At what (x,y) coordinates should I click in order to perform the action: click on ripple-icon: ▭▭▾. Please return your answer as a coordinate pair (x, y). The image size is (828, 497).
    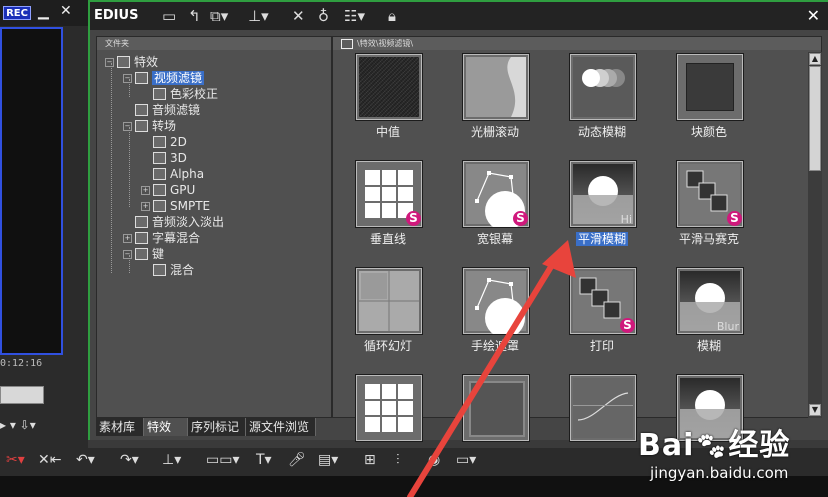
    Looking at the image, I should click on (222, 460).